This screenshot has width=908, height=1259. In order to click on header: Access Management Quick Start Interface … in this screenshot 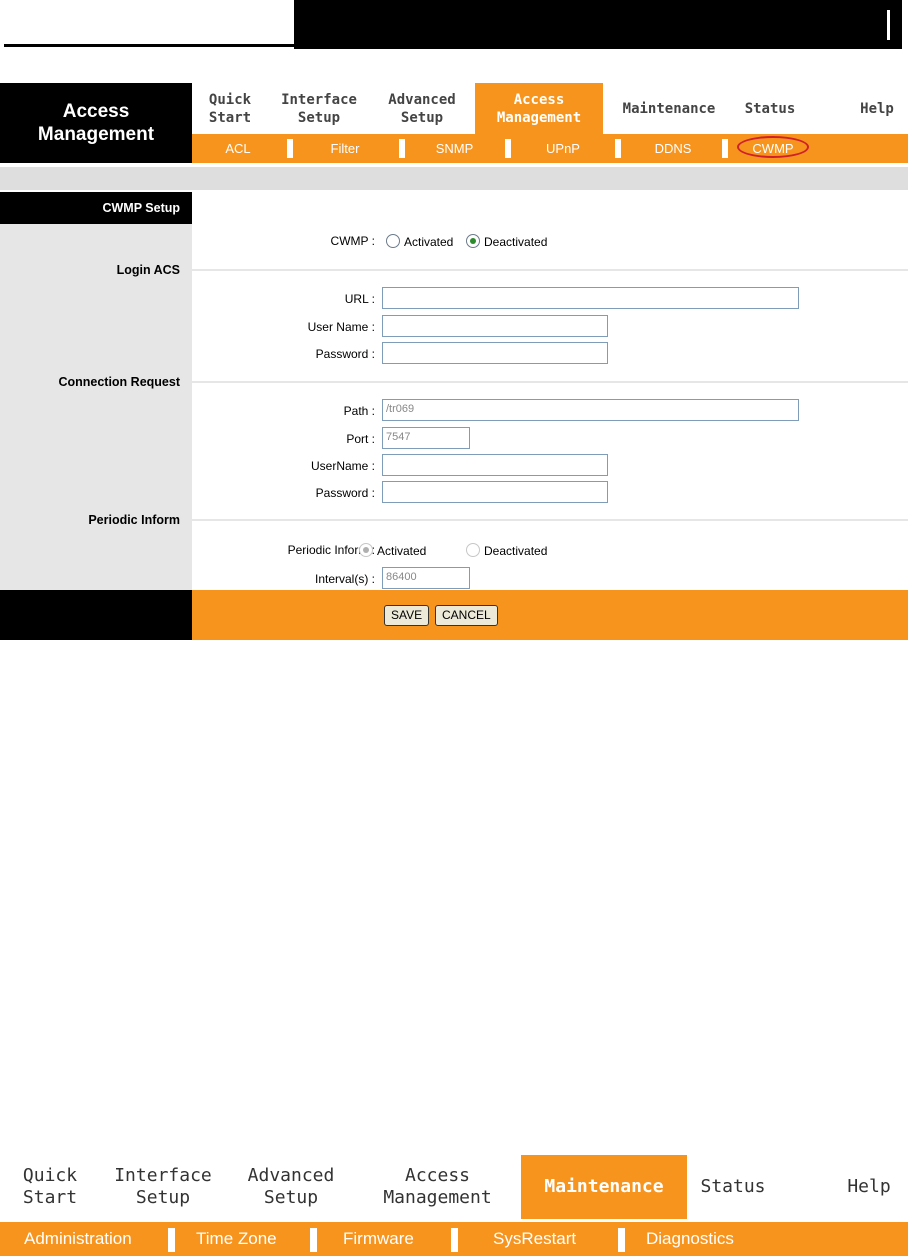, I will do `click(454, 123)`.